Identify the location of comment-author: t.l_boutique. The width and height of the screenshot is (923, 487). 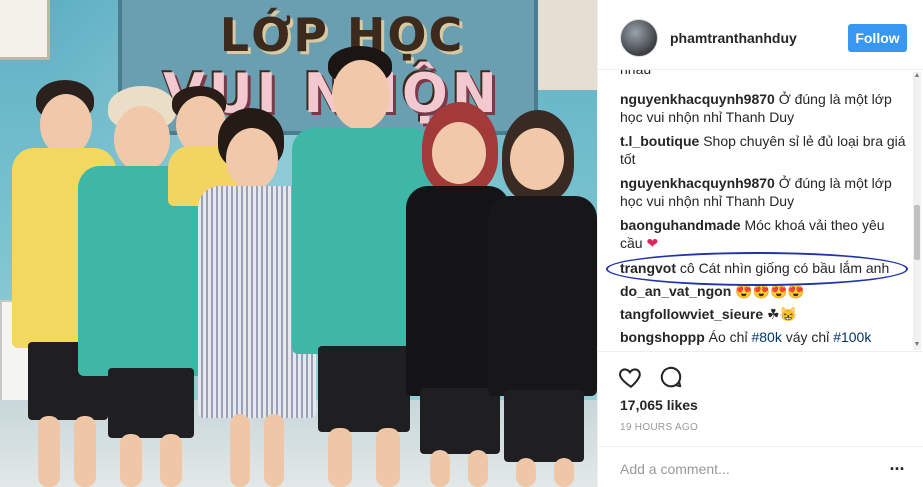
(659, 141).